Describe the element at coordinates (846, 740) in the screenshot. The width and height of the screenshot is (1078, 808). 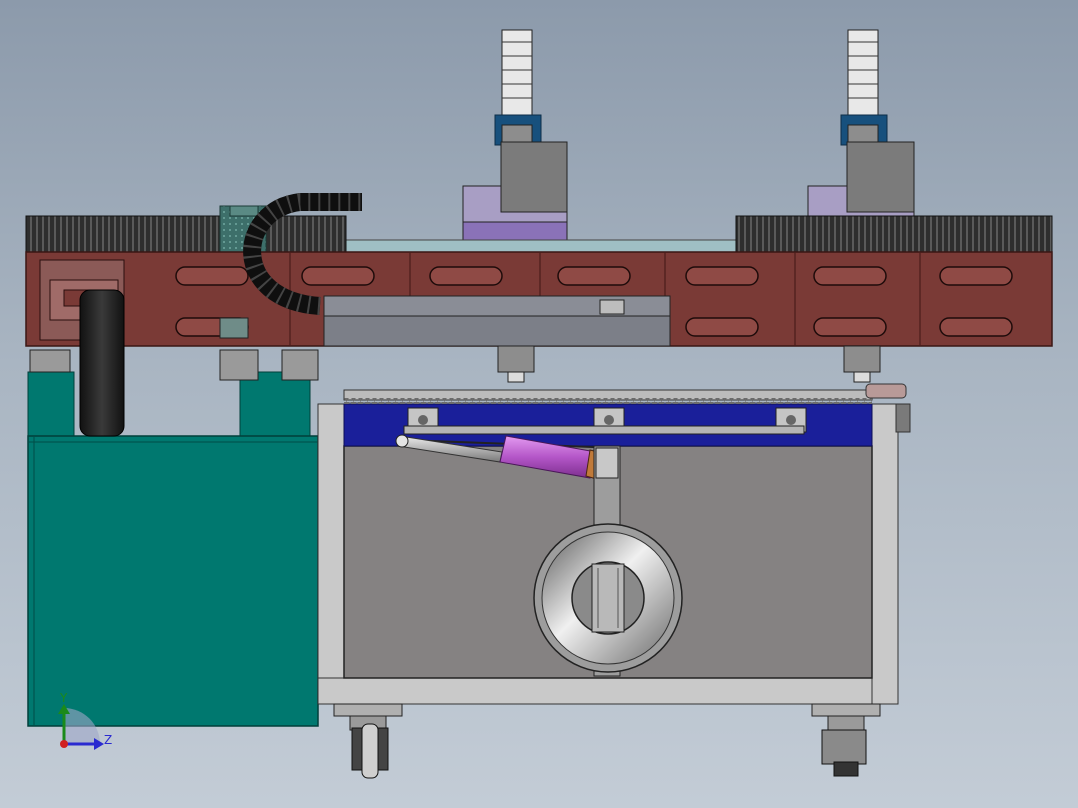
I see `caster-wheel-right` at that location.